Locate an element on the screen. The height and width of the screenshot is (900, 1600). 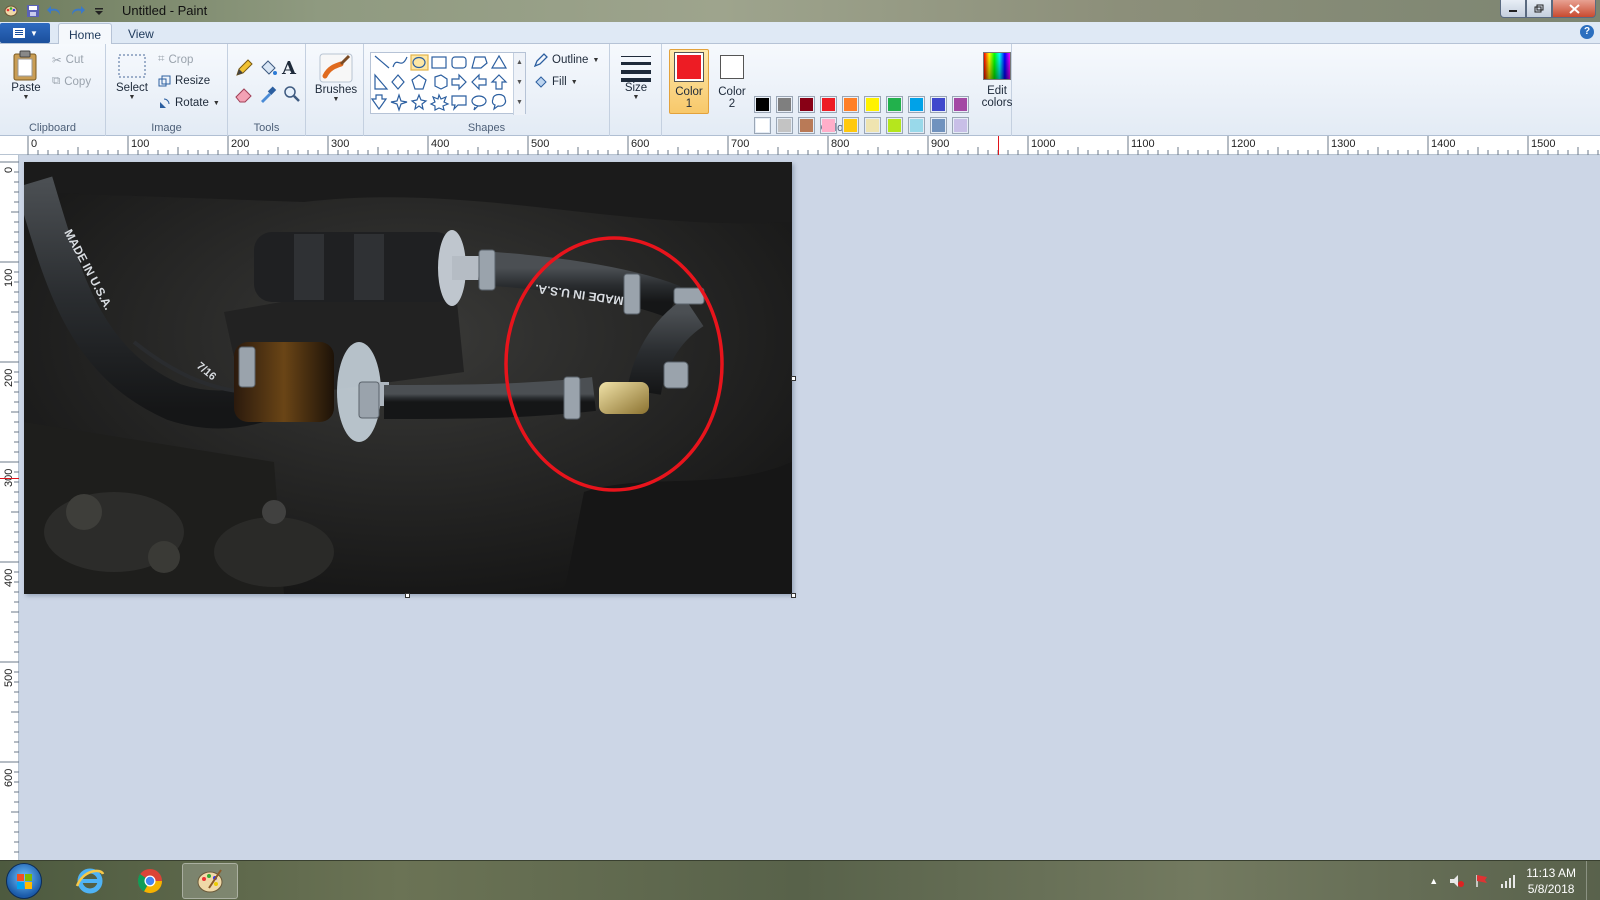
brushes-label: Brushes is located at coordinates (336, 90).